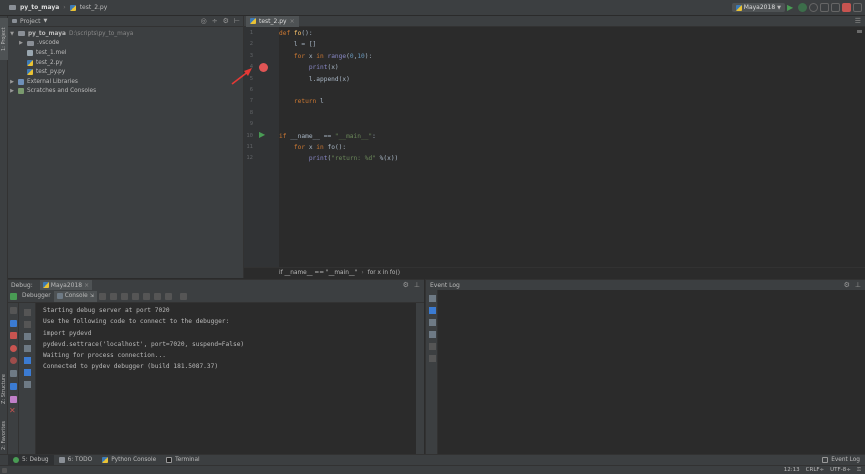  Describe the element at coordinates (272, 21) in the screenshot. I see `tab-test-2-py: test_2.py ×` at that location.